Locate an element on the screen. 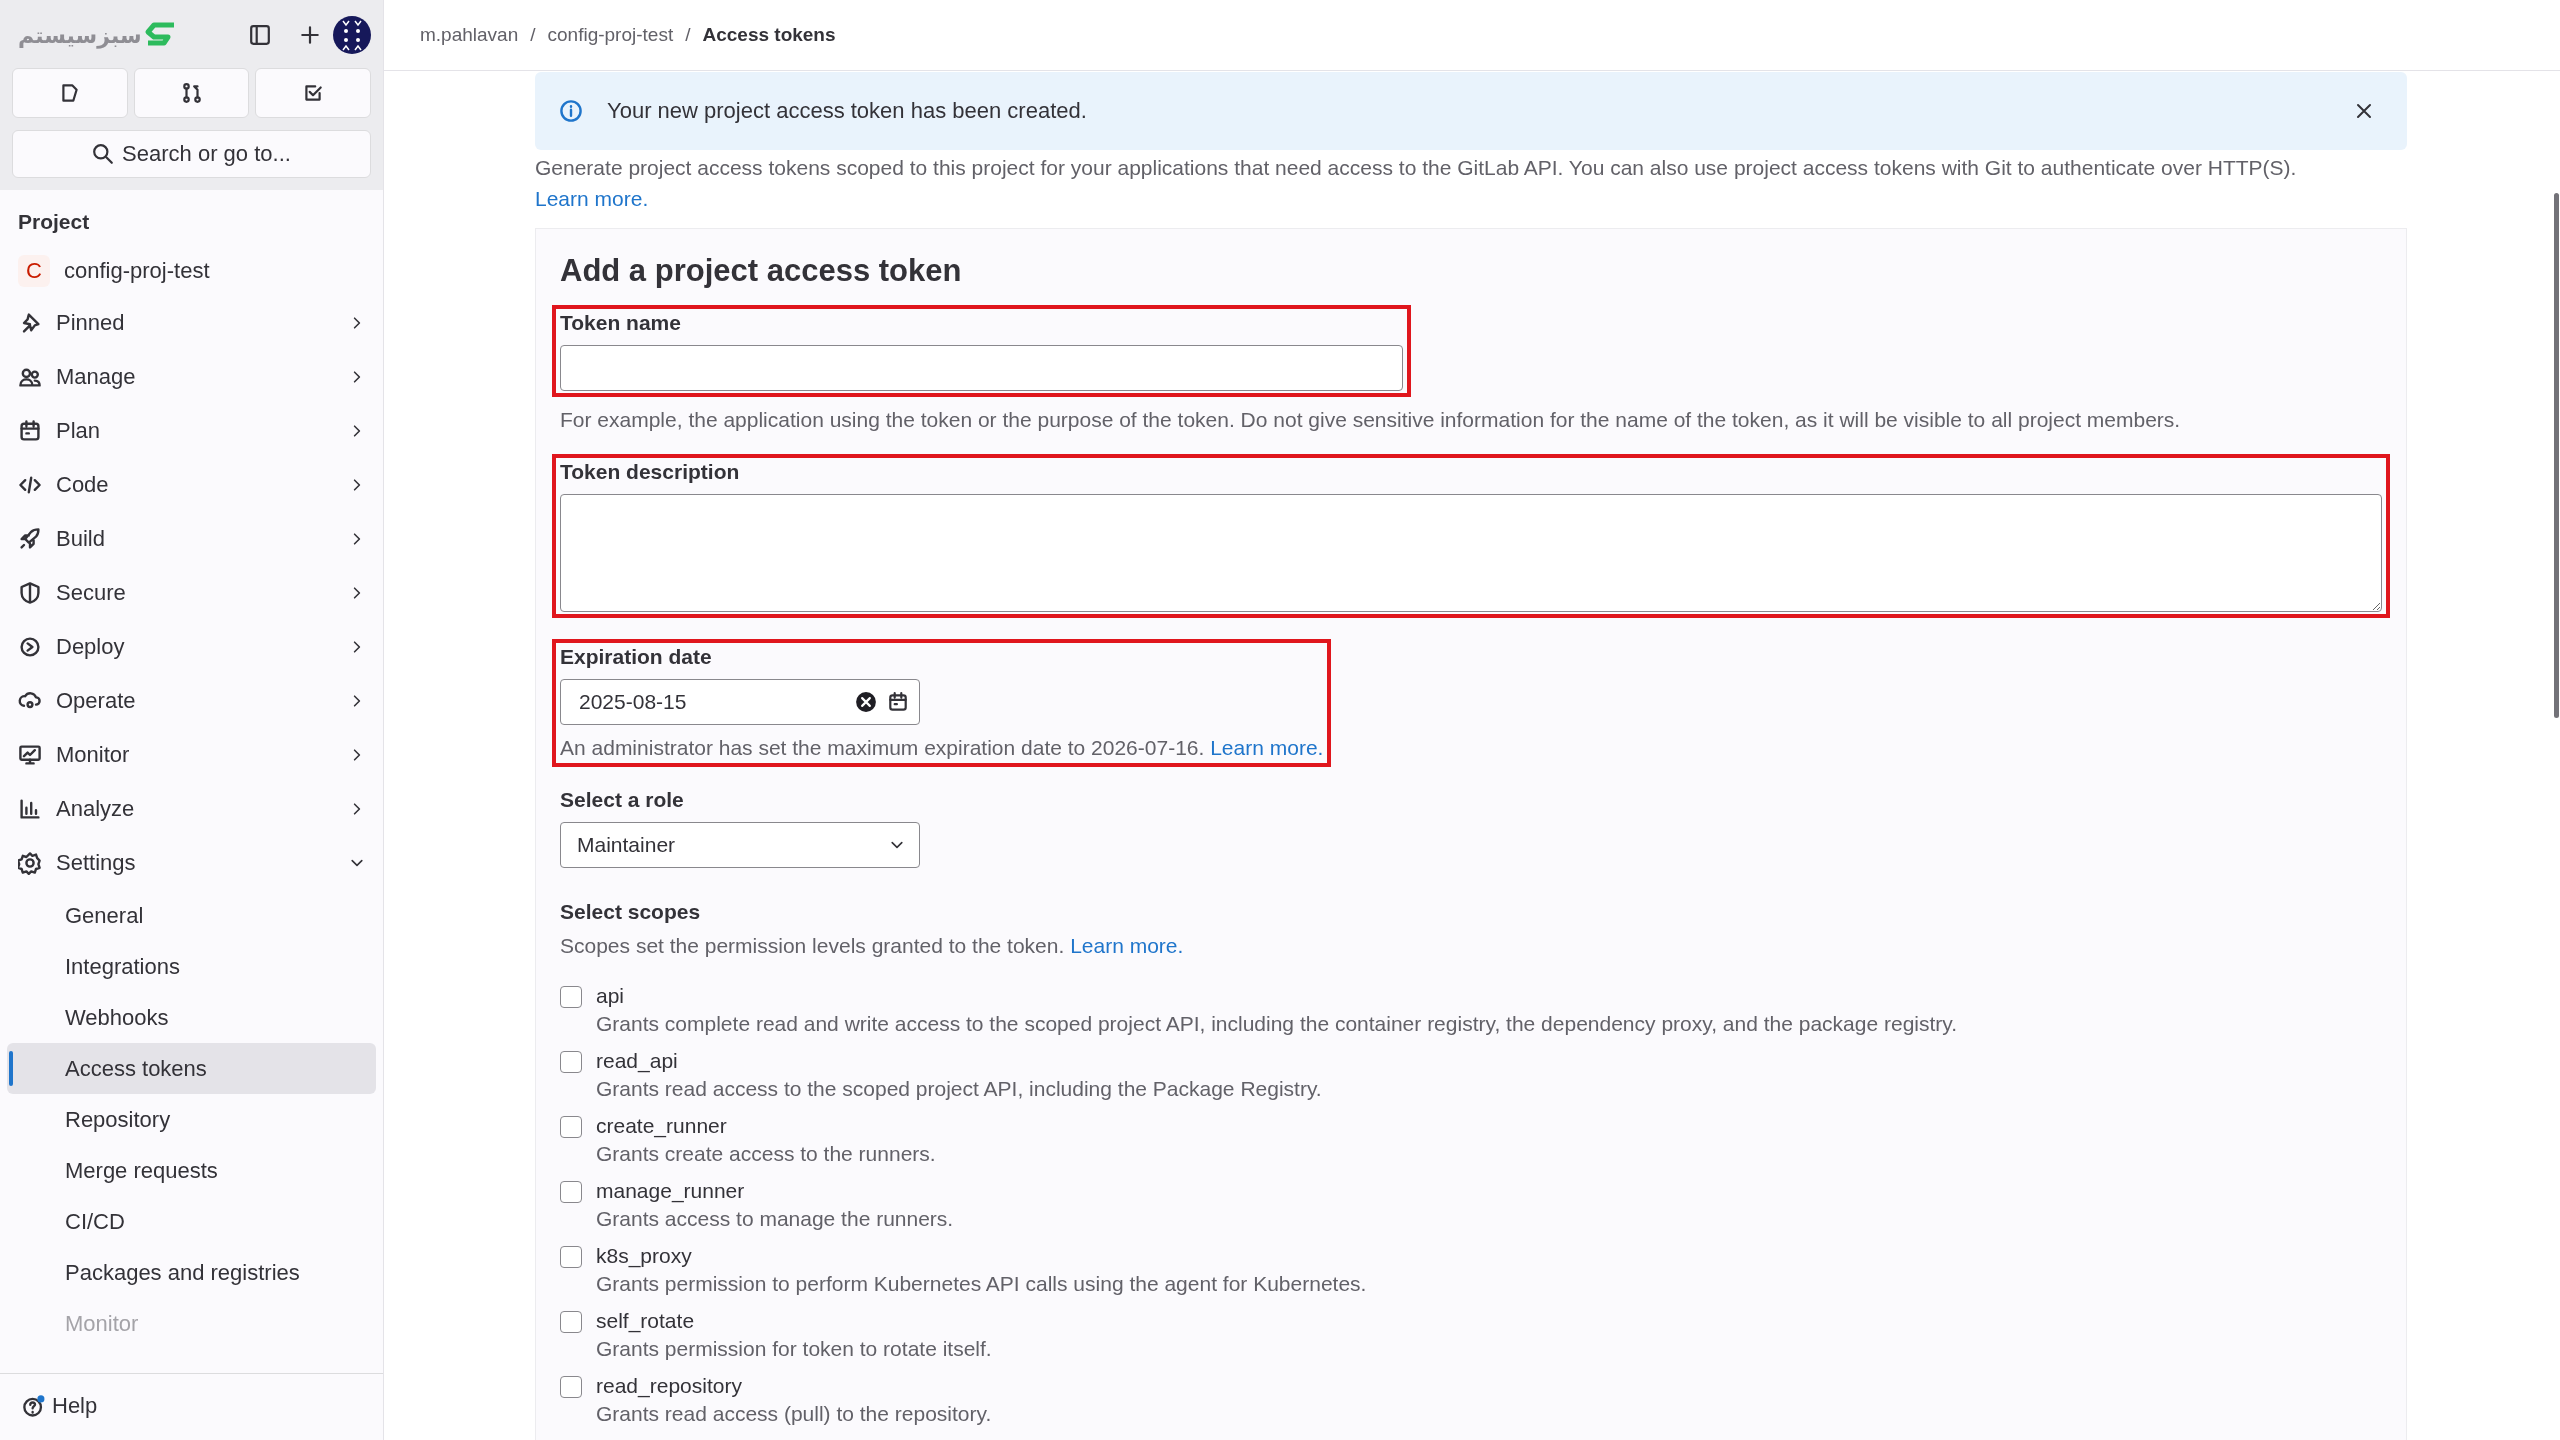 The height and width of the screenshot is (1440, 2560). sidebar-item: Secure is located at coordinates (191, 593).